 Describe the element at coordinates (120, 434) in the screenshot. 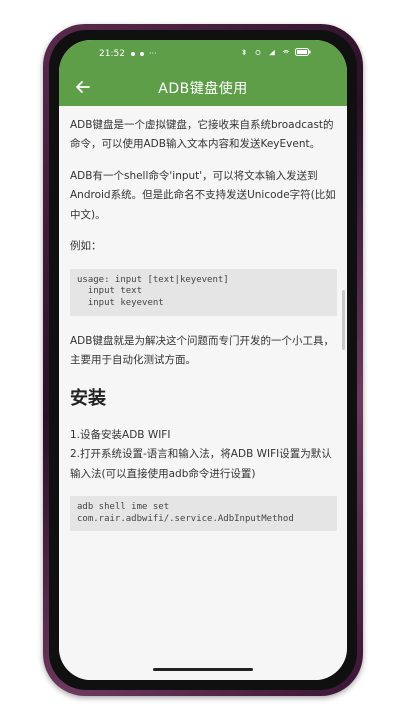

I see `install-step-1: 1.设备安装ADB WIFI` at that location.